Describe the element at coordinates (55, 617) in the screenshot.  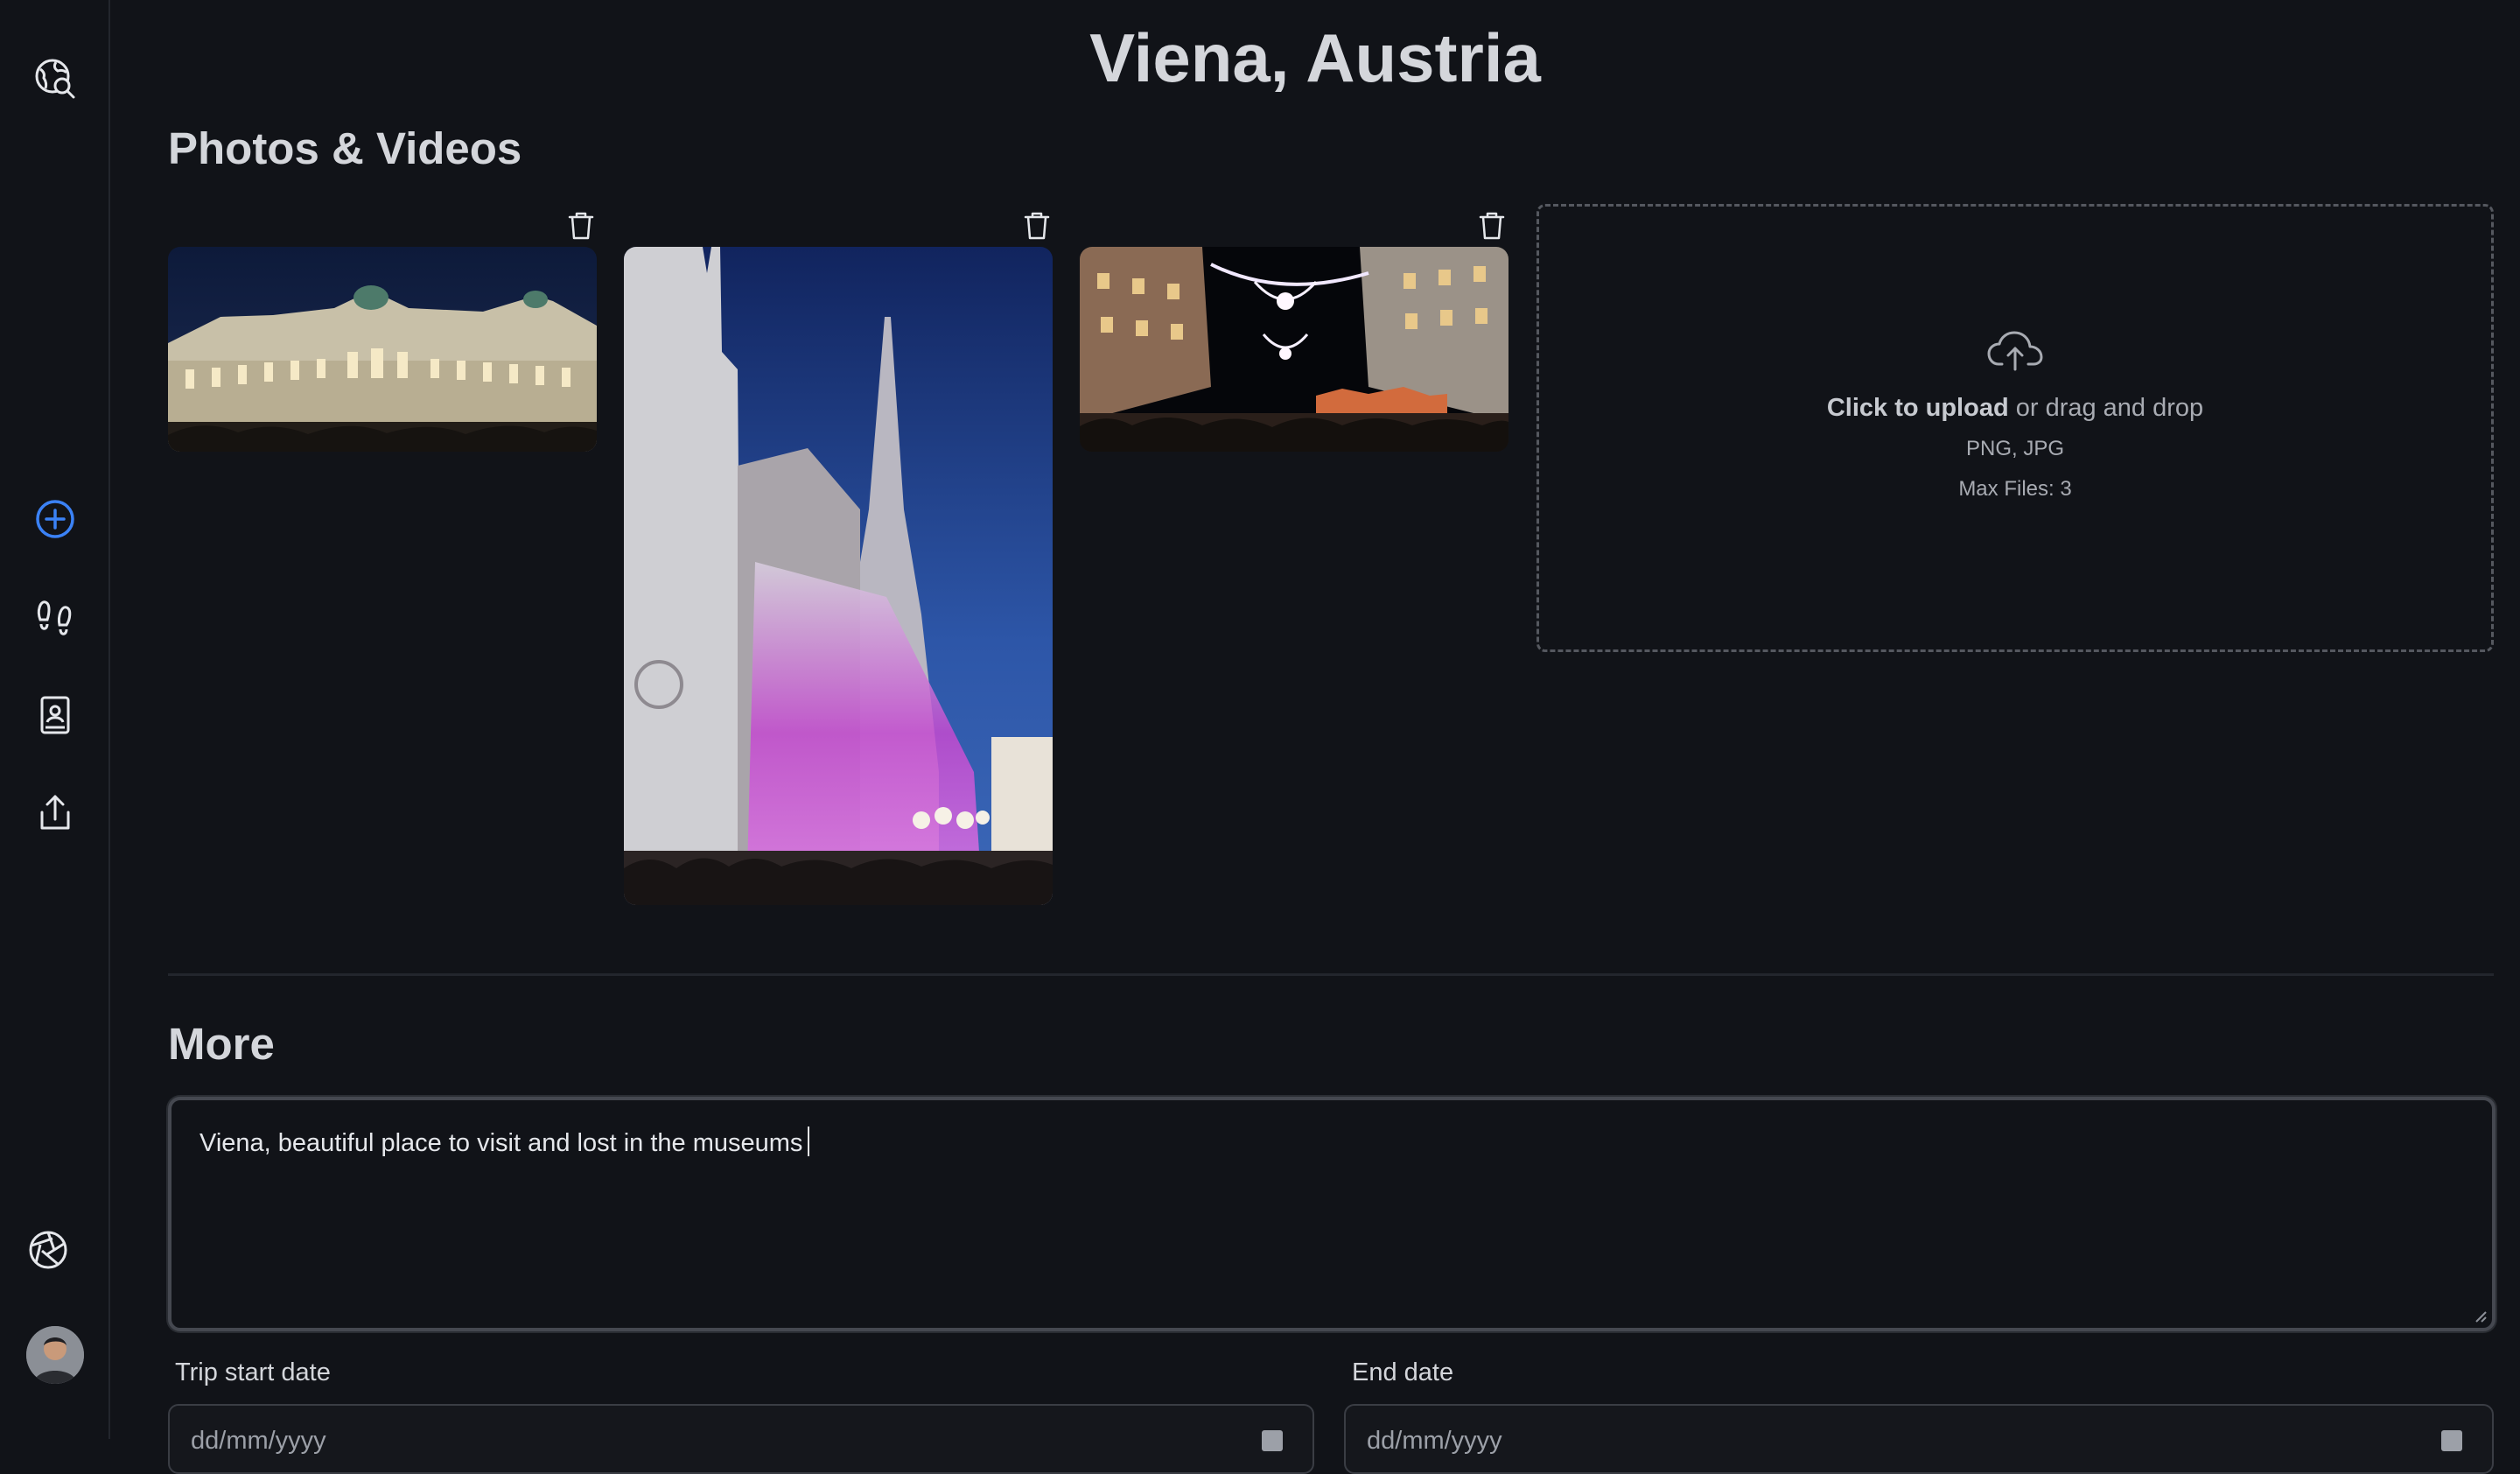
I see `footprints-icon` at that location.